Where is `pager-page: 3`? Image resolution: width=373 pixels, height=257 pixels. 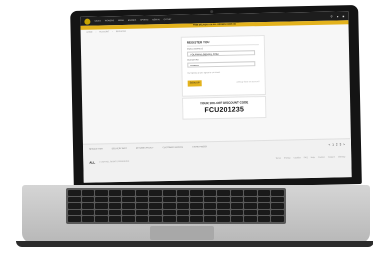
pager-page: 3 is located at coordinates (341, 144).